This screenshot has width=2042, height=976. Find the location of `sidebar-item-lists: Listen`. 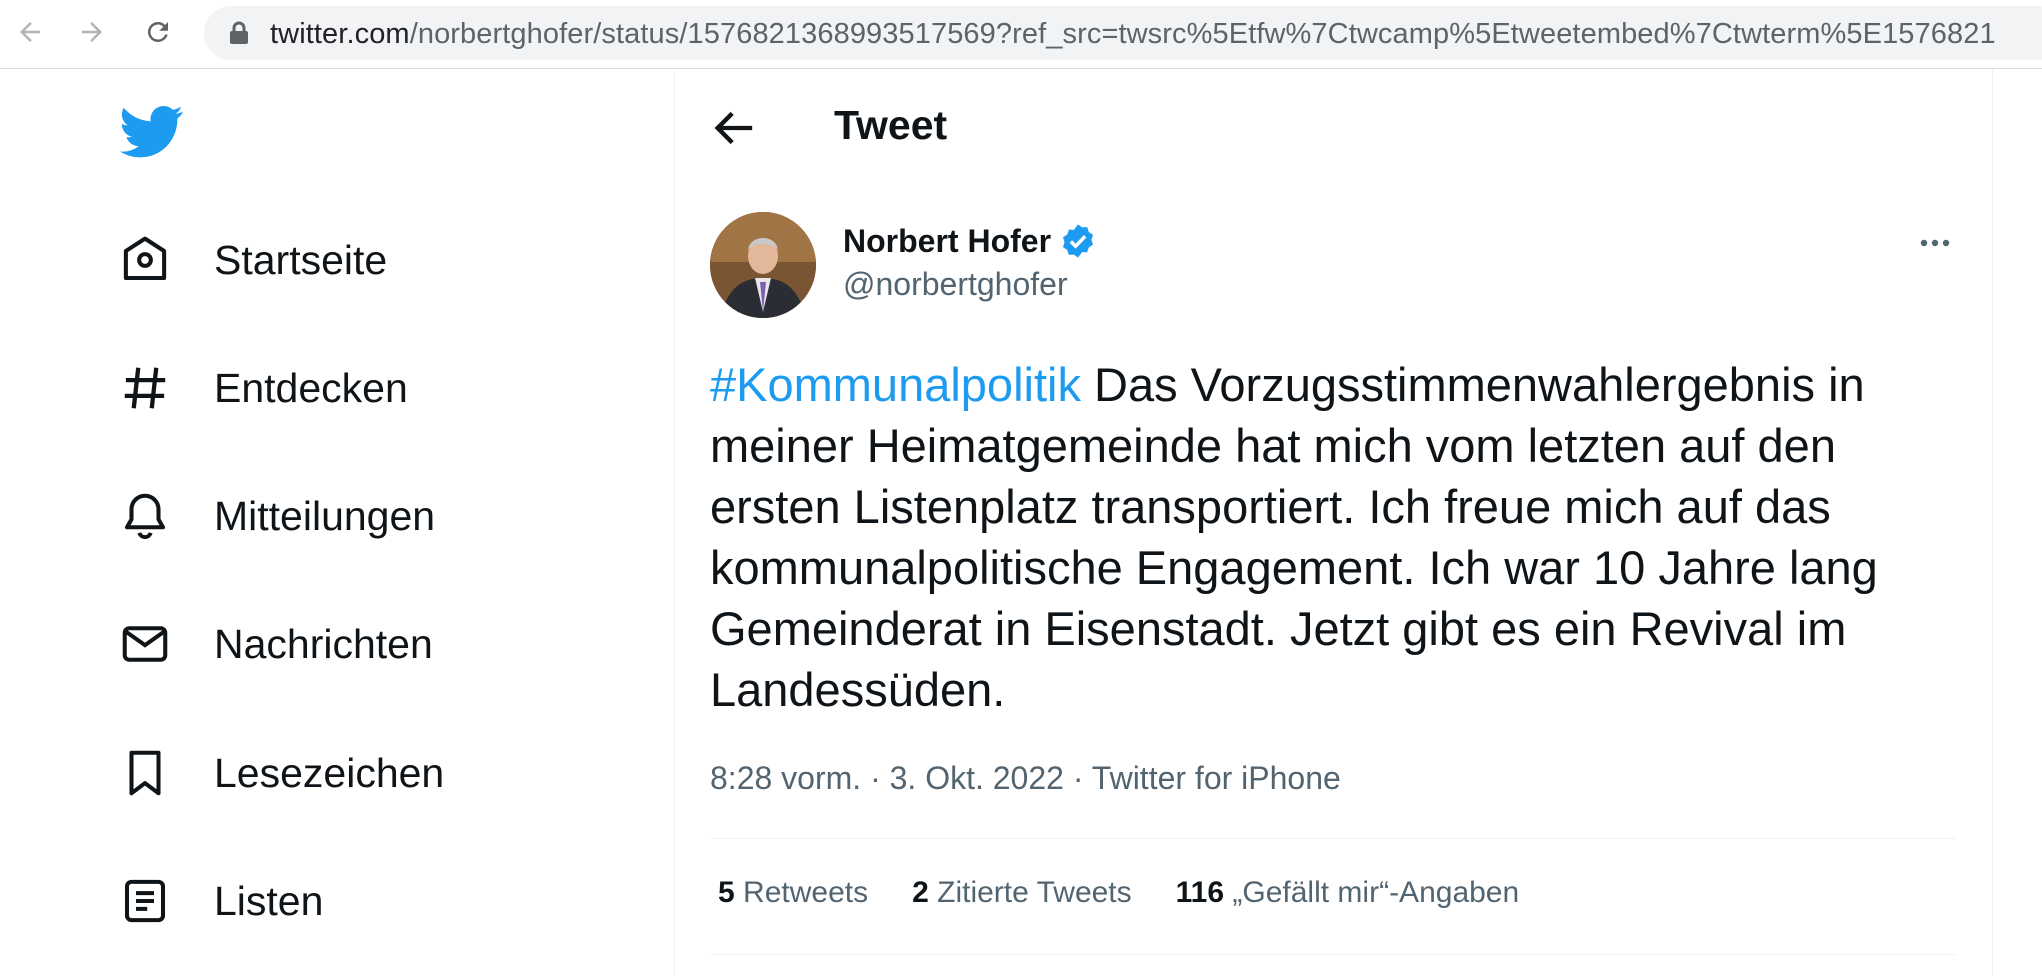

sidebar-item-lists: Listen is located at coordinates (220, 901).